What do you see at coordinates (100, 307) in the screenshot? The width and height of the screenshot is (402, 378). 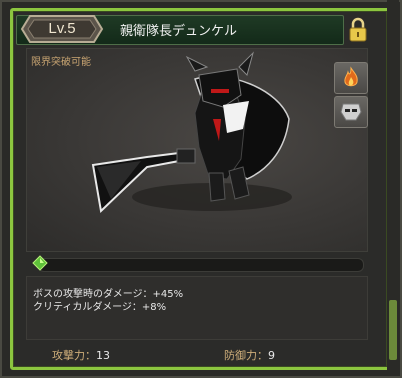 I see `stat-line-critical-damage: クリティカルダメージ：+8%` at bounding box center [100, 307].